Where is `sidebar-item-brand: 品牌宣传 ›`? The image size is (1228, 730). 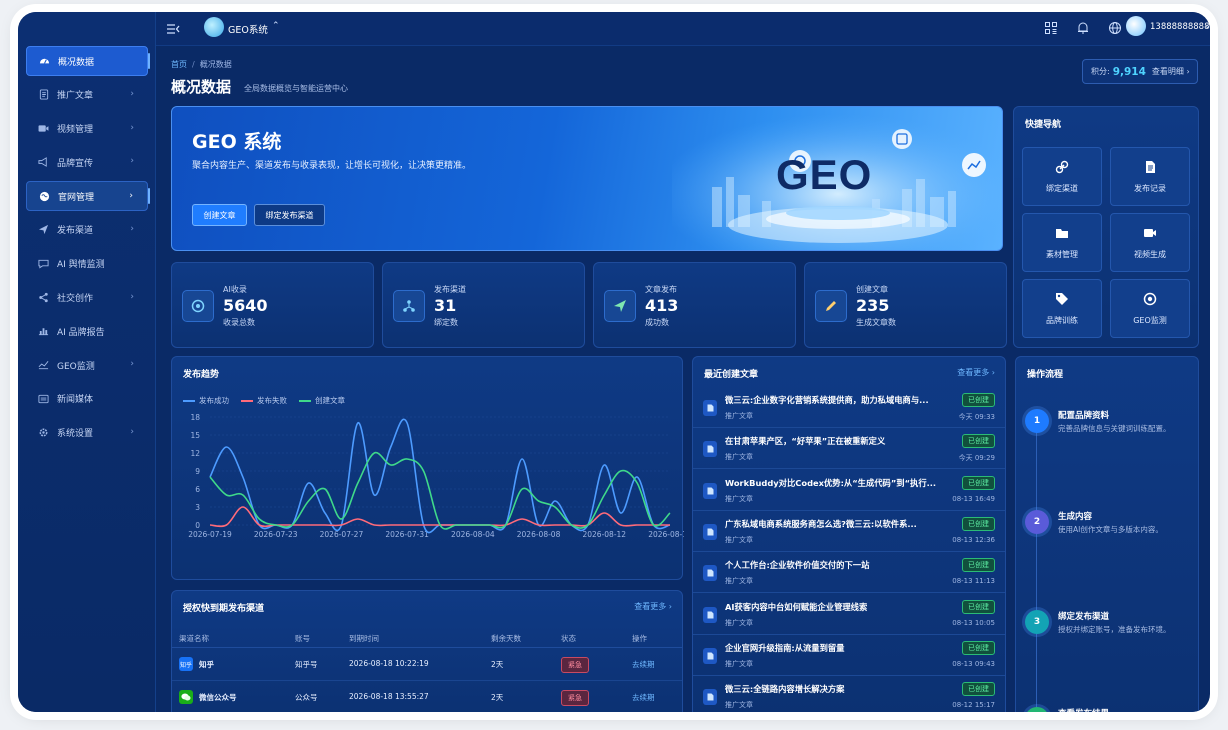
sidebar-item-brand: 品牌宣传 › is located at coordinates (87, 162).